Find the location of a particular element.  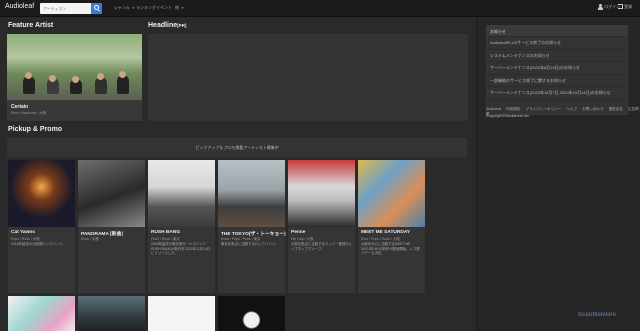

card-title: RUSH BANG is located at coordinates (165, 232).